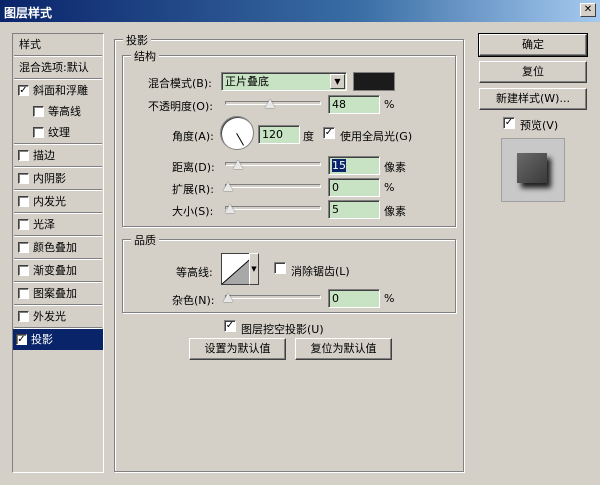 The width and height of the screenshot is (600, 485). Describe the element at coordinates (58, 178) in the screenshot. I see `style-item-inner-shadow: 内阴影` at that location.